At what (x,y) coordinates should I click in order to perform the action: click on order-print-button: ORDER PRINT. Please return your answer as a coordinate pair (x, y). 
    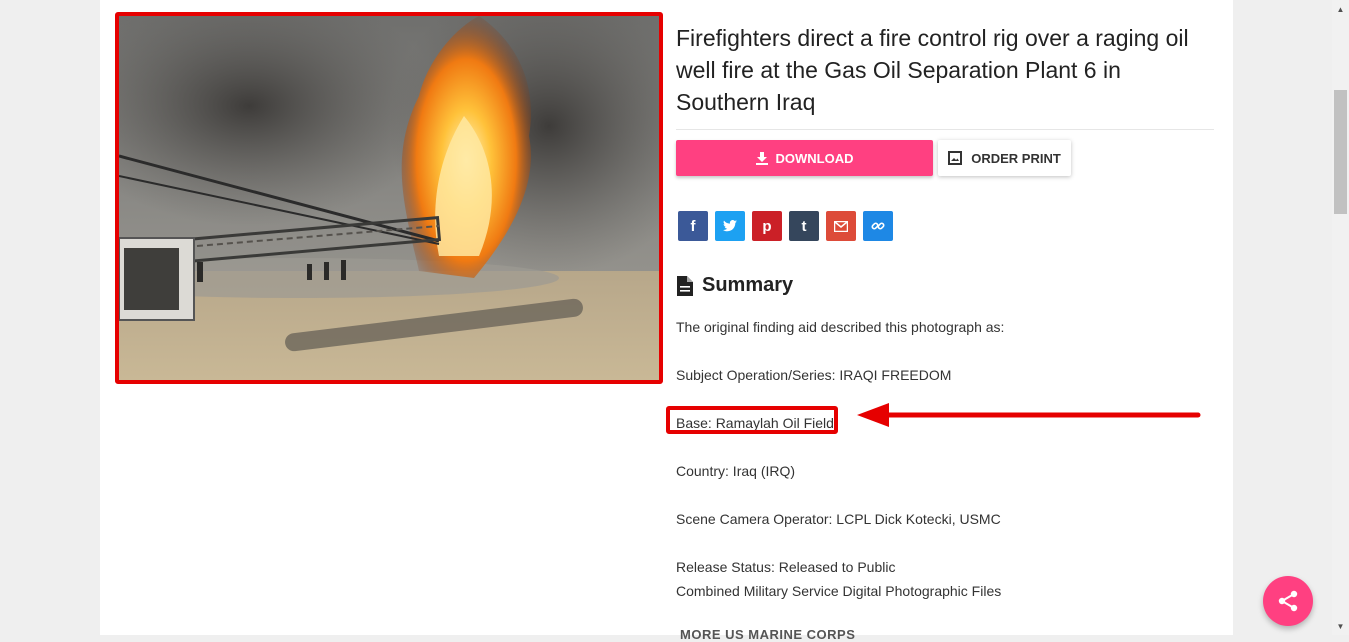
    Looking at the image, I should click on (1004, 158).